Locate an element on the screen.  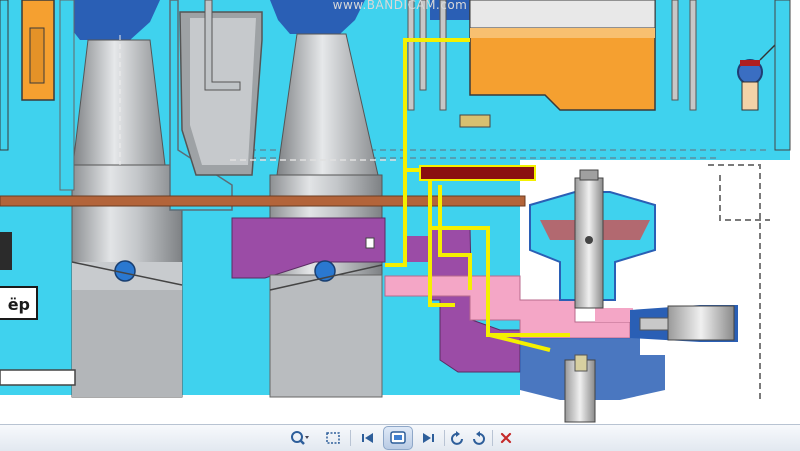
previous-icon is located at coordinates (368, 438).